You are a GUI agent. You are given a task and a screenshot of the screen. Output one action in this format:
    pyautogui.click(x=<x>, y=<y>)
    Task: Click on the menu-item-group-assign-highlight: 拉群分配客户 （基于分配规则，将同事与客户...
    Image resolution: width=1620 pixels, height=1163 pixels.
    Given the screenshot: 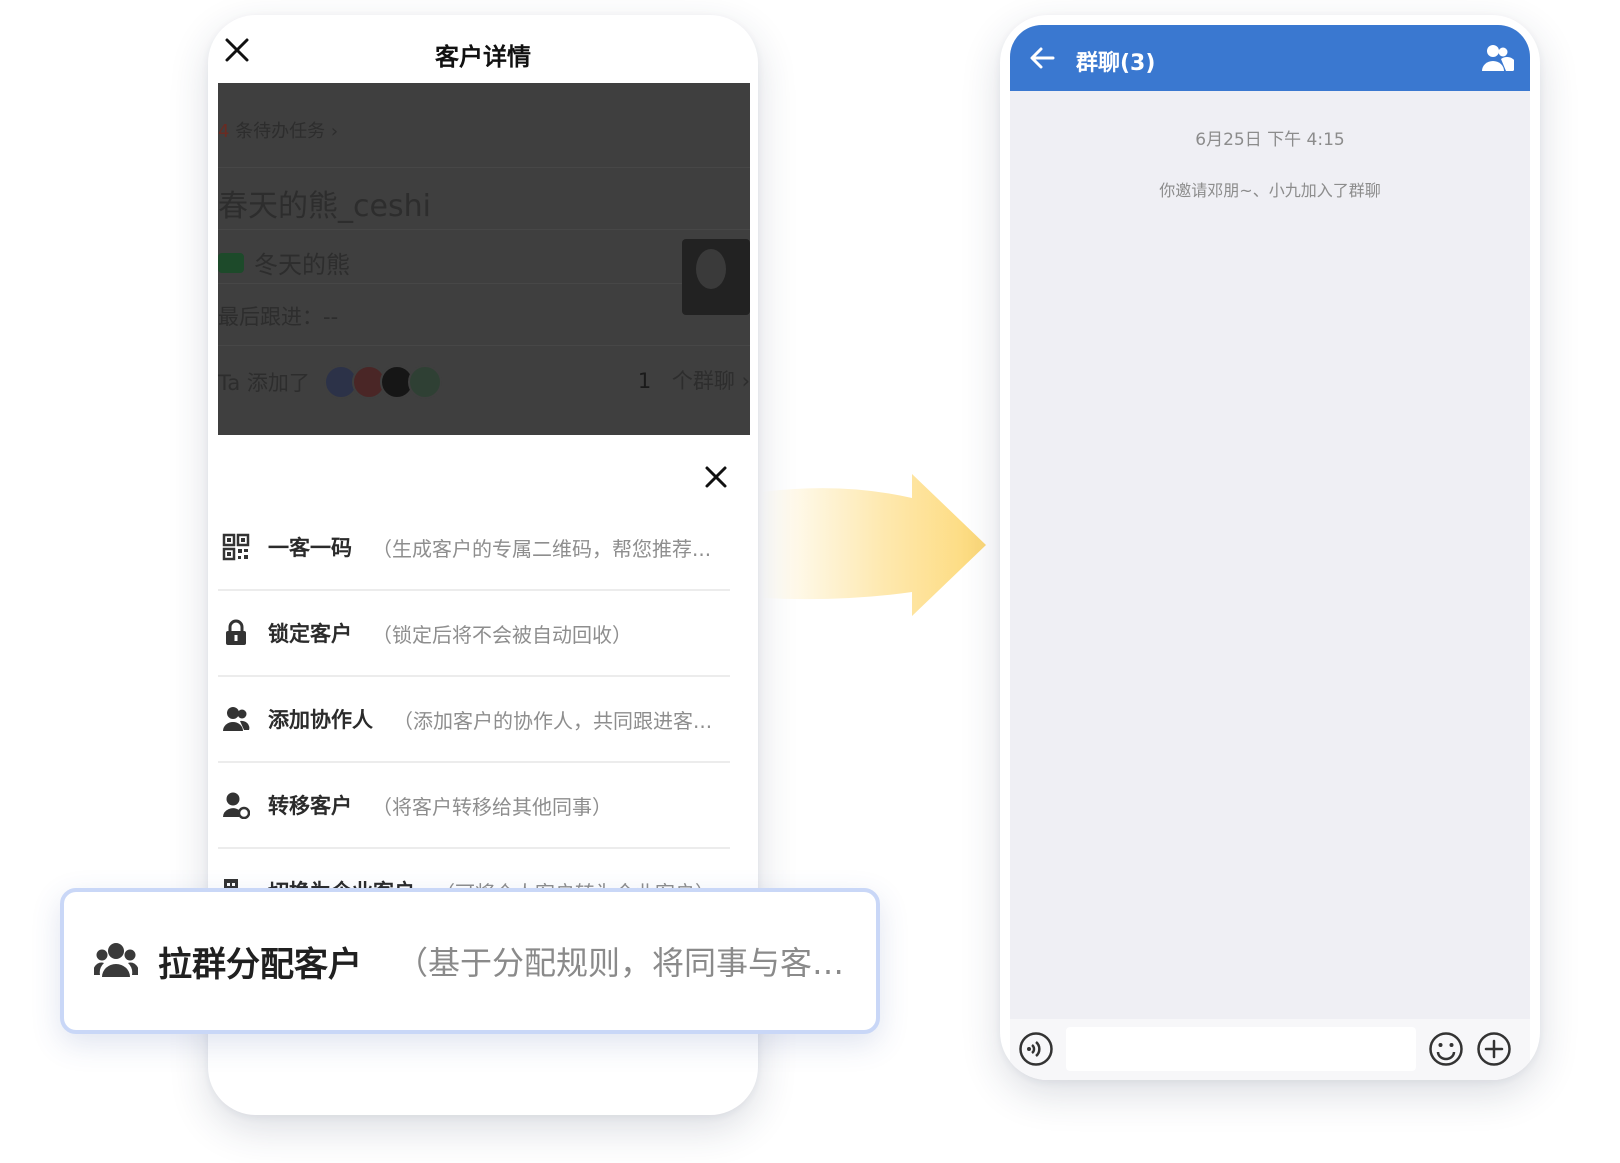 What is the action you would take?
    pyautogui.click(x=470, y=961)
    